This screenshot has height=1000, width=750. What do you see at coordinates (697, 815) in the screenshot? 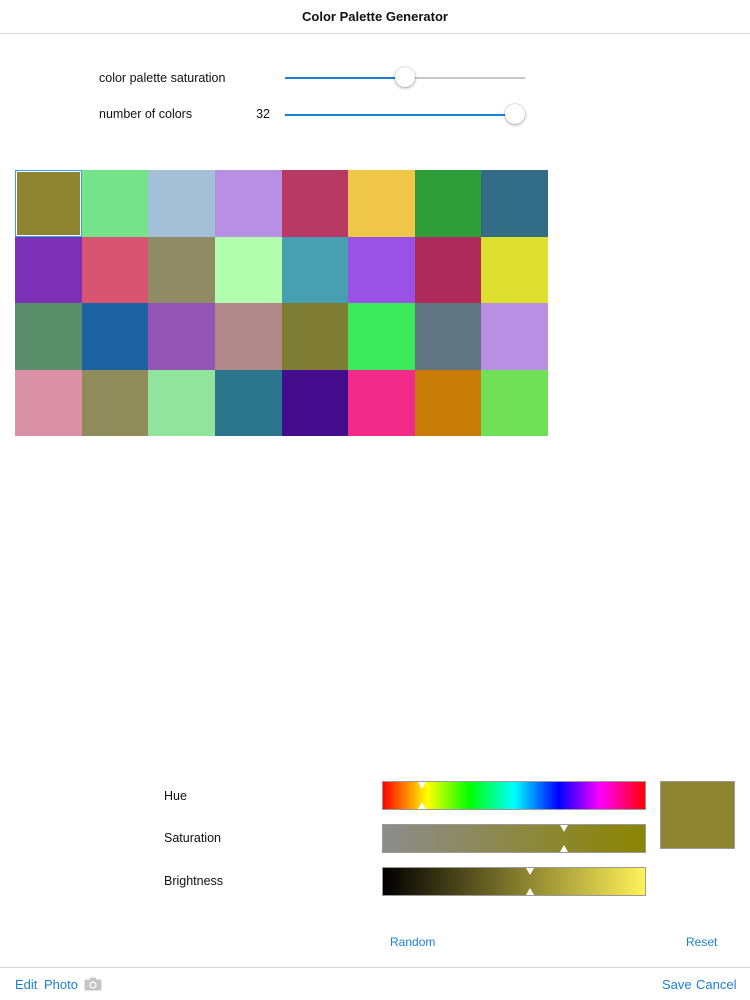
I see `color-preview-swatch` at bounding box center [697, 815].